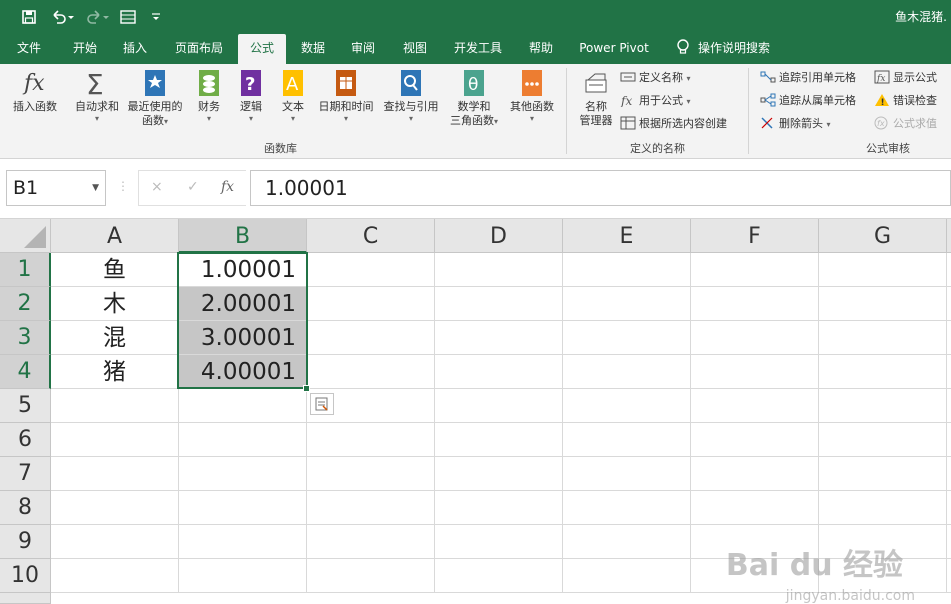 The width and height of the screenshot is (951, 604). What do you see at coordinates (596, 98) in the screenshot?
I see `name-manager-button: 名称 管理器` at bounding box center [596, 98].